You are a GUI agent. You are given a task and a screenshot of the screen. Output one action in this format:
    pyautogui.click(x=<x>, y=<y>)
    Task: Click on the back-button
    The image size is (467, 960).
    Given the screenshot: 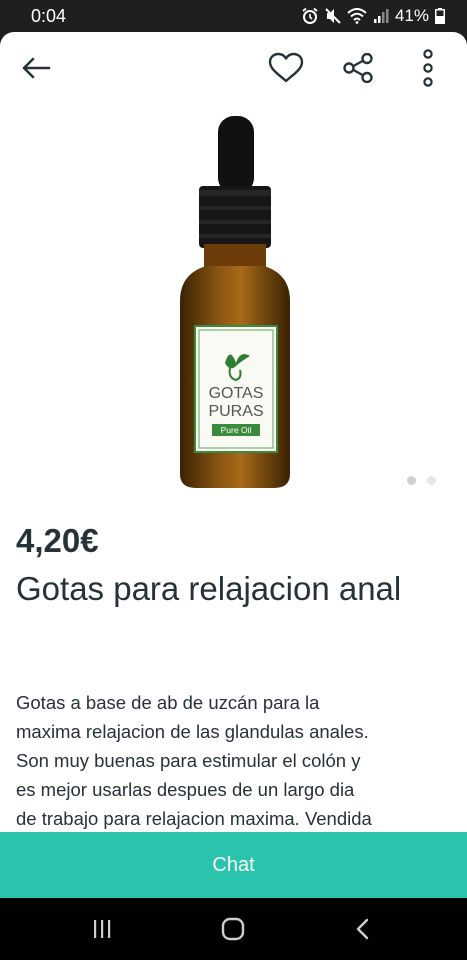 What is the action you would take?
    pyautogui.click(x=36, y=68)
    